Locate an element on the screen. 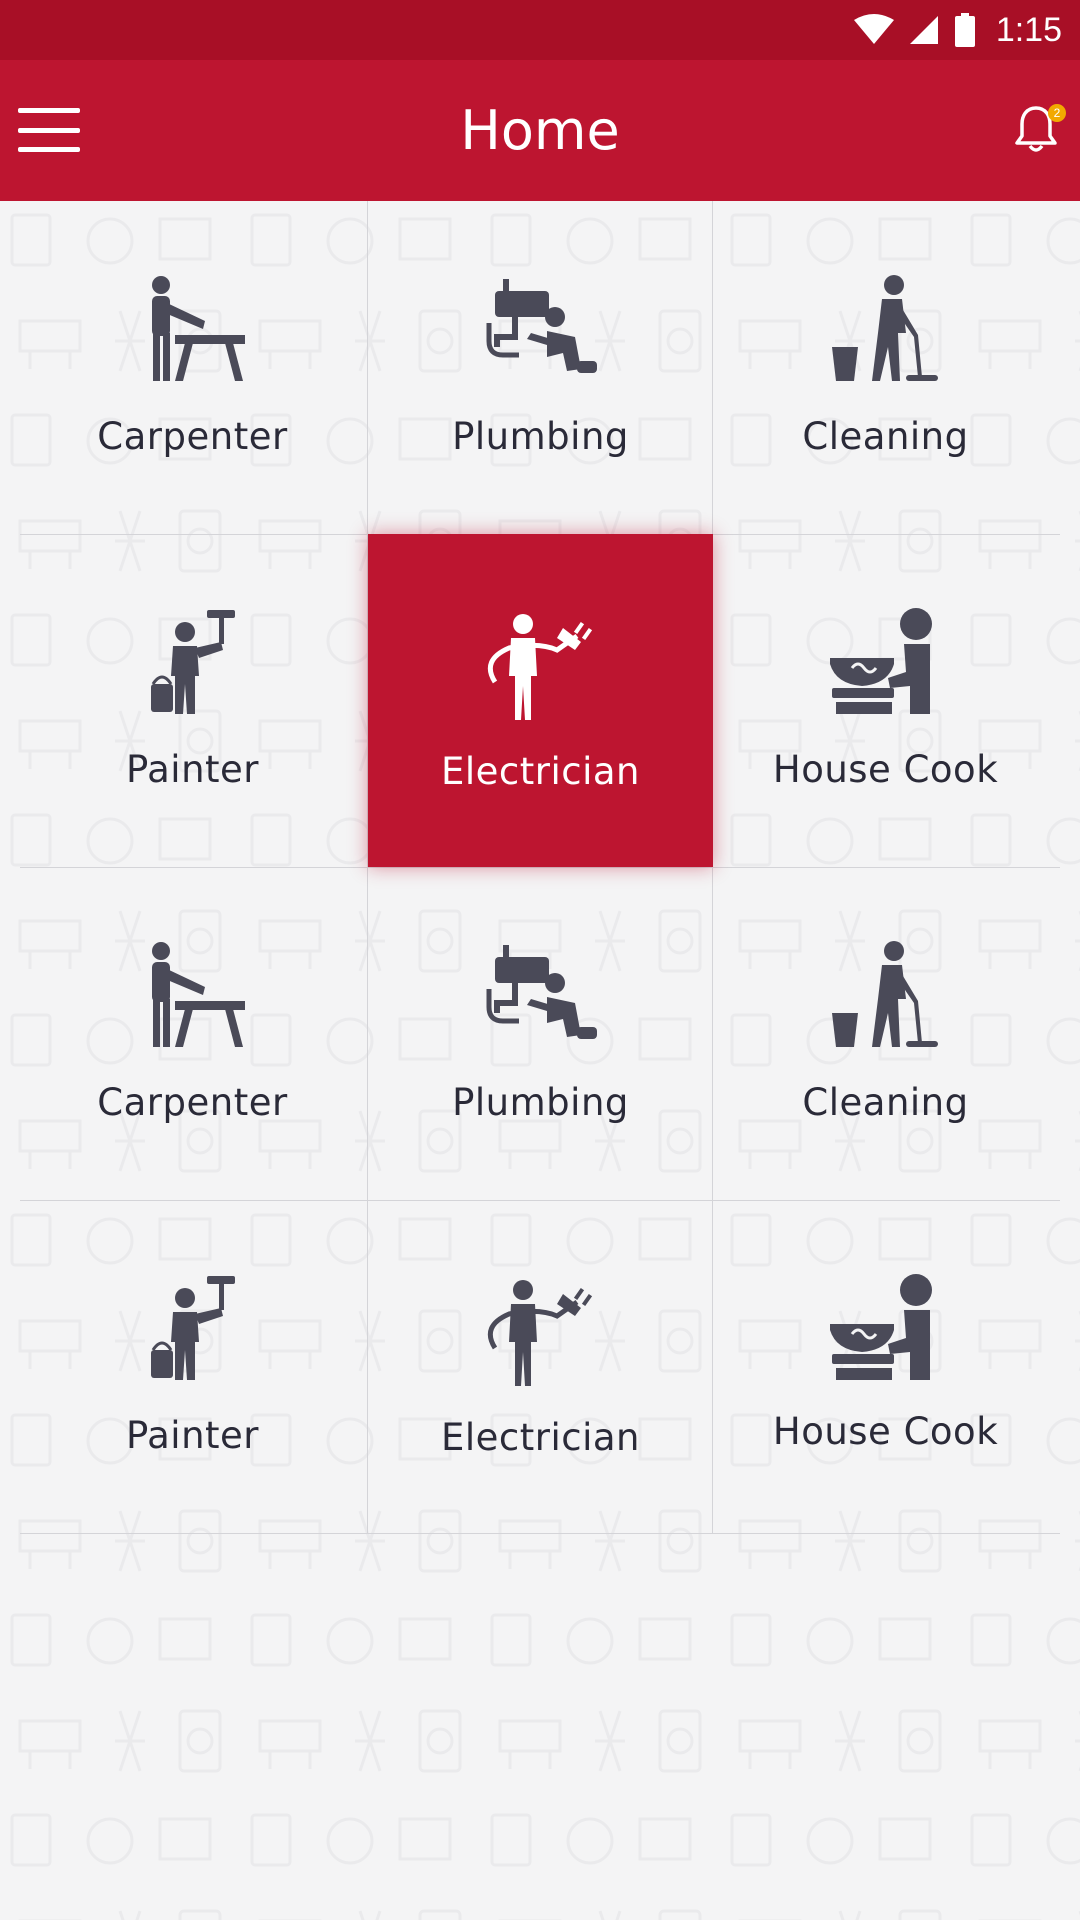 This screenshot has width=1080, height=1920. status-bar: 1:15 is located at coordinates (540, 30).